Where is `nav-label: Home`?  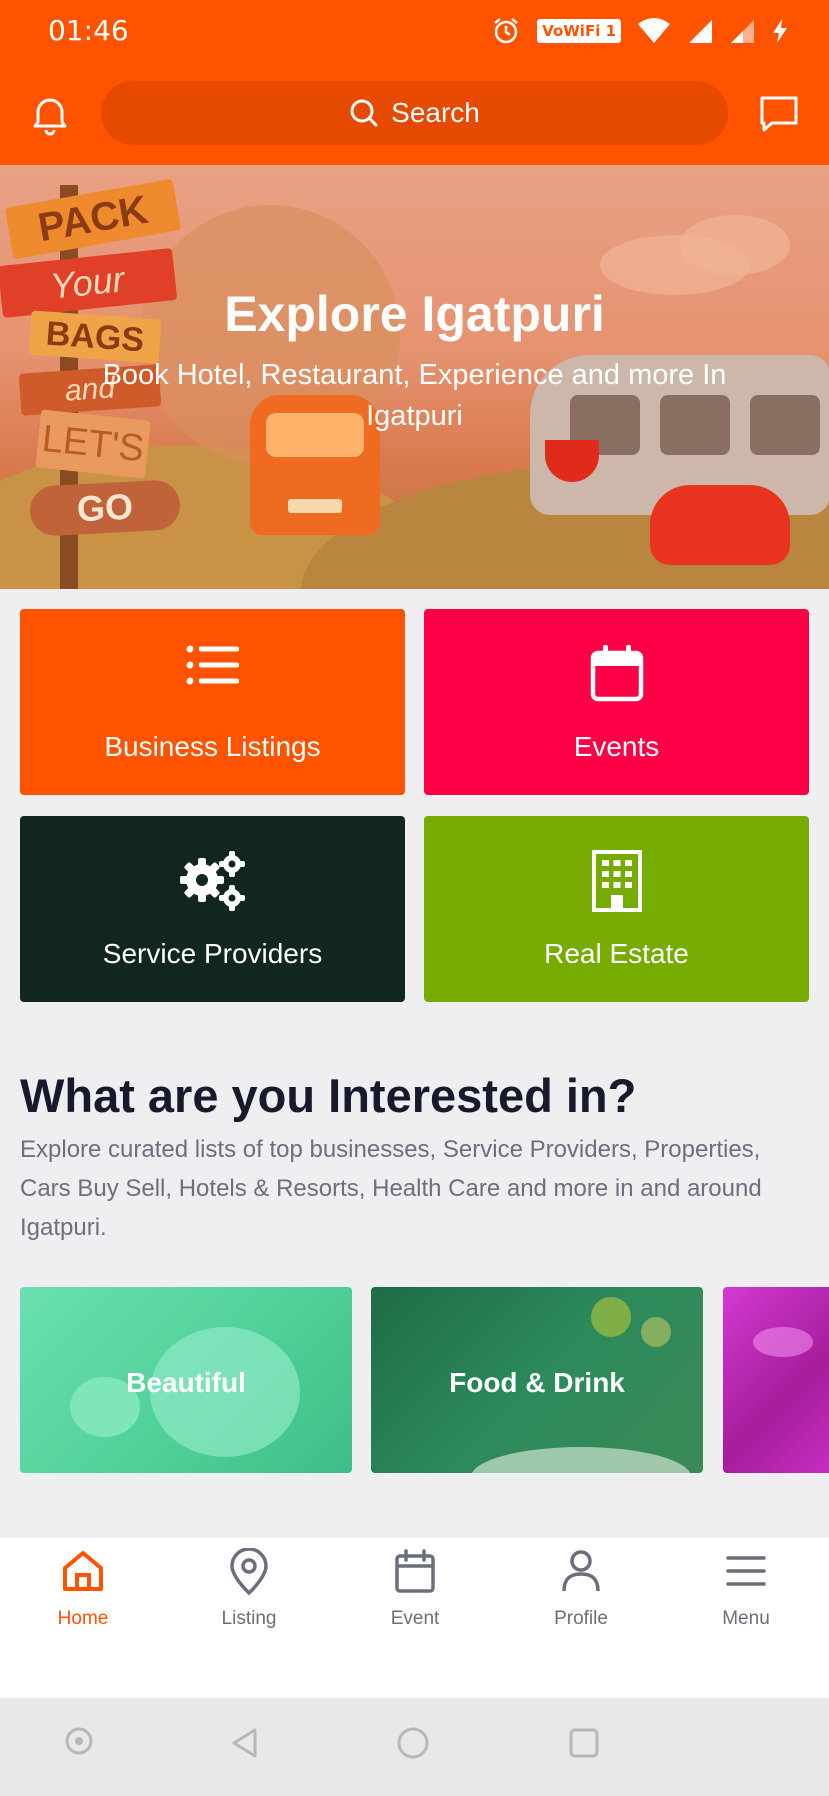
nav-label: Home is located at coordinates (83, 1618).